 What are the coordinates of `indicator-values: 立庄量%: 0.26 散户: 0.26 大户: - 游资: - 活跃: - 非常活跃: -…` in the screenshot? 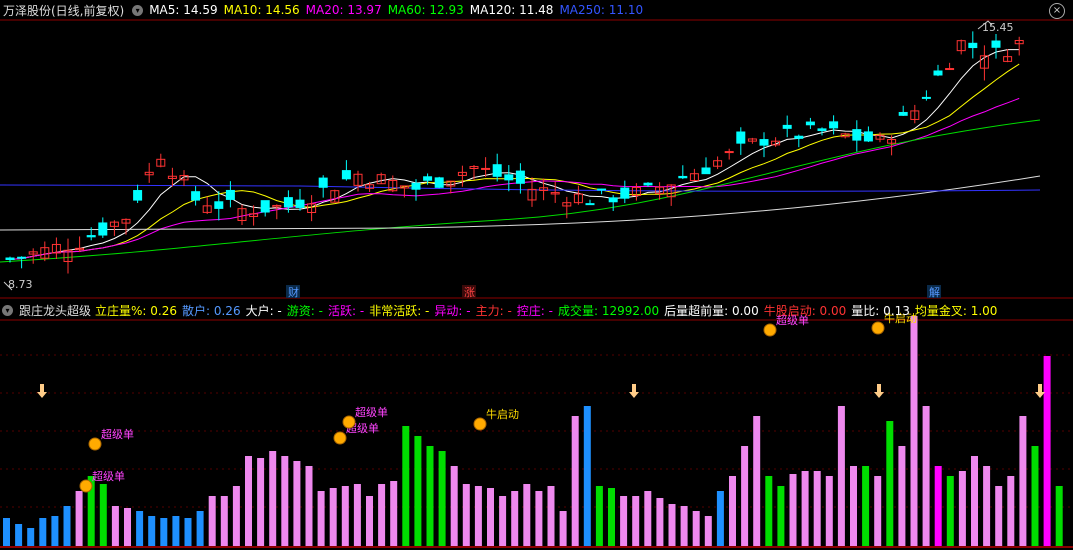 It's located at (548, 310).